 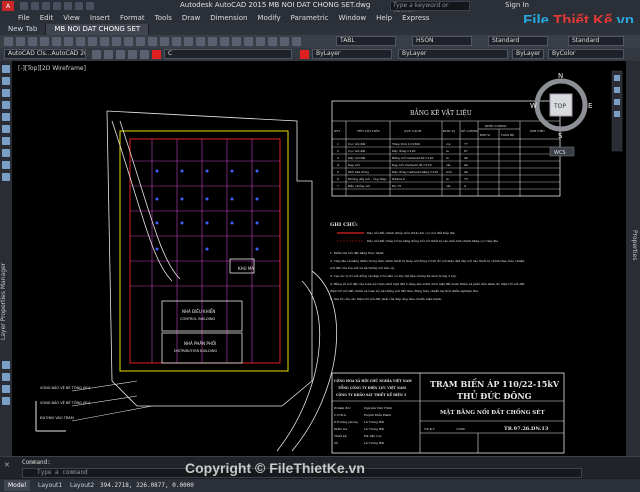 I want to click on table-cell: 6, so click(x=338, y=179).